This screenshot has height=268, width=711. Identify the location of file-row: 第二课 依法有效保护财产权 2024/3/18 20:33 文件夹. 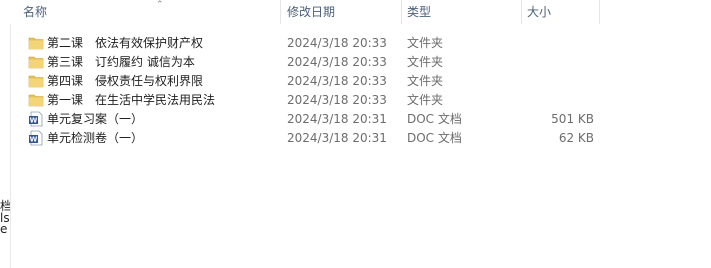
(360, 43).